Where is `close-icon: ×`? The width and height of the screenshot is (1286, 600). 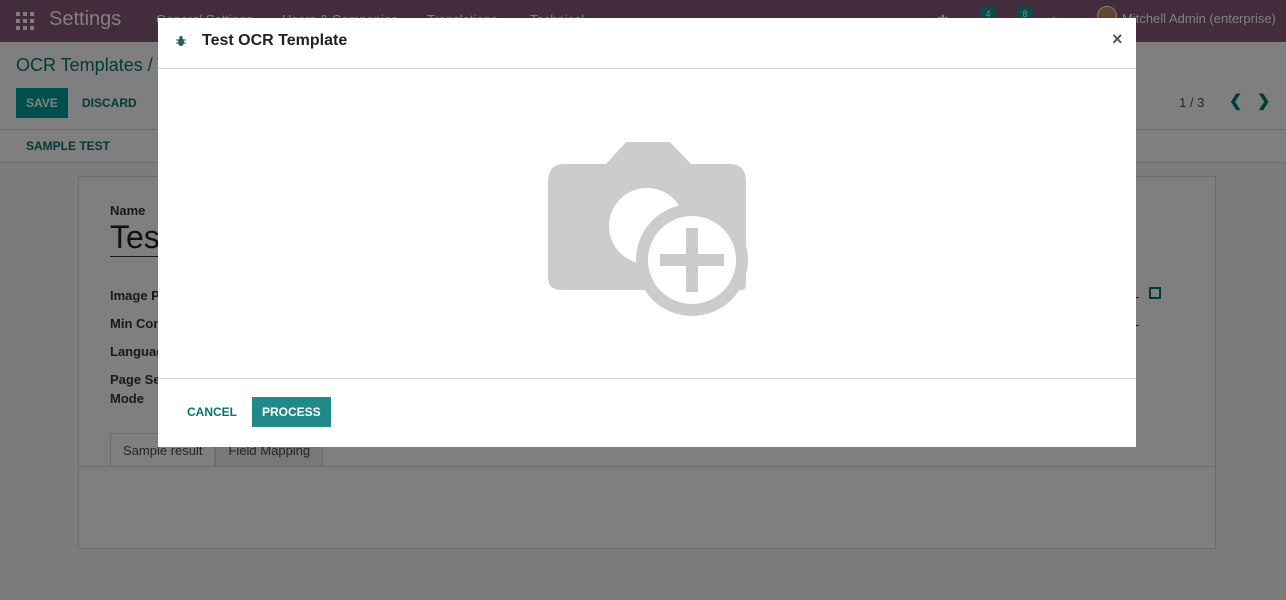
close-icon: × is located at coordinates (1117, 39).